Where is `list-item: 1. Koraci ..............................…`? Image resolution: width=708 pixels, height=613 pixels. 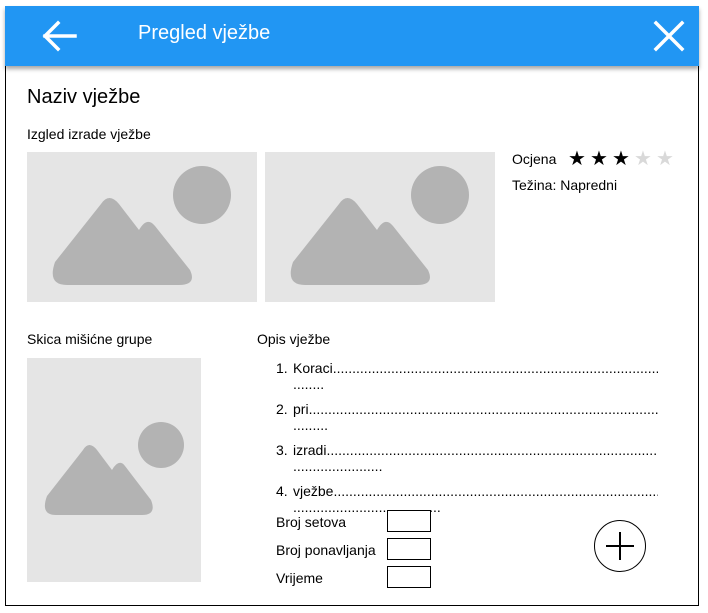 list-item: 1. Koraci ..............................… is located at coordinates (467, 376).